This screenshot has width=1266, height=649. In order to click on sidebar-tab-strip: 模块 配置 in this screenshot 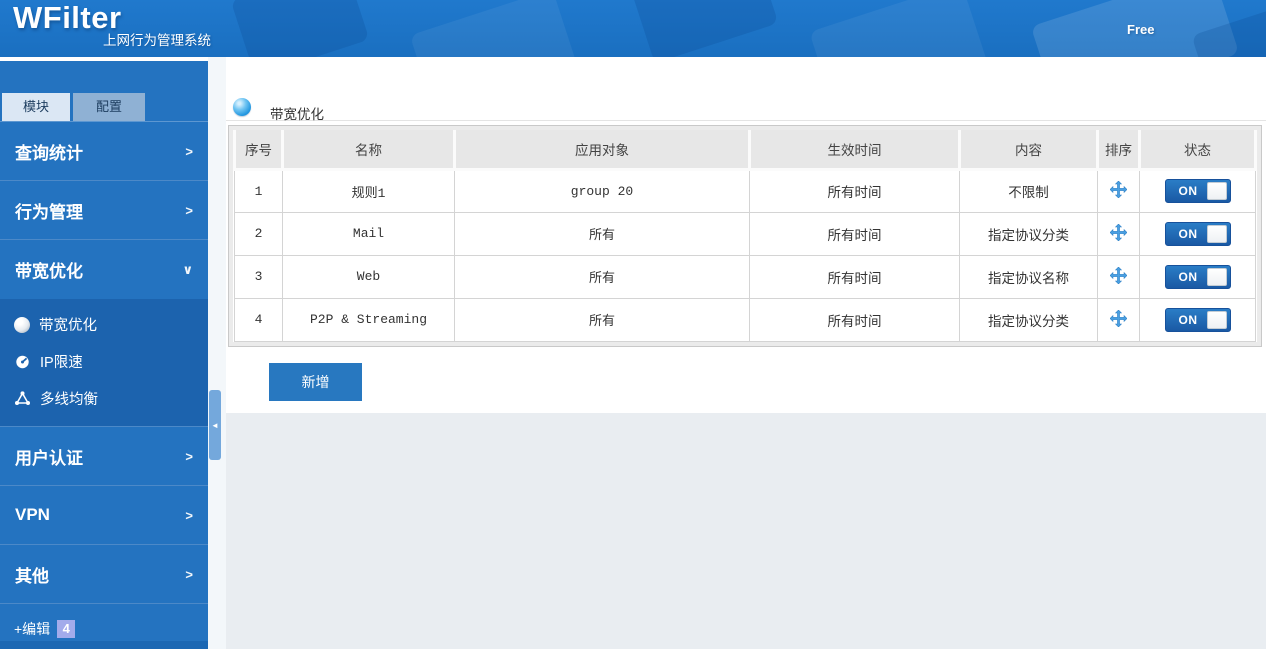, I will do `click(104, 107)`.